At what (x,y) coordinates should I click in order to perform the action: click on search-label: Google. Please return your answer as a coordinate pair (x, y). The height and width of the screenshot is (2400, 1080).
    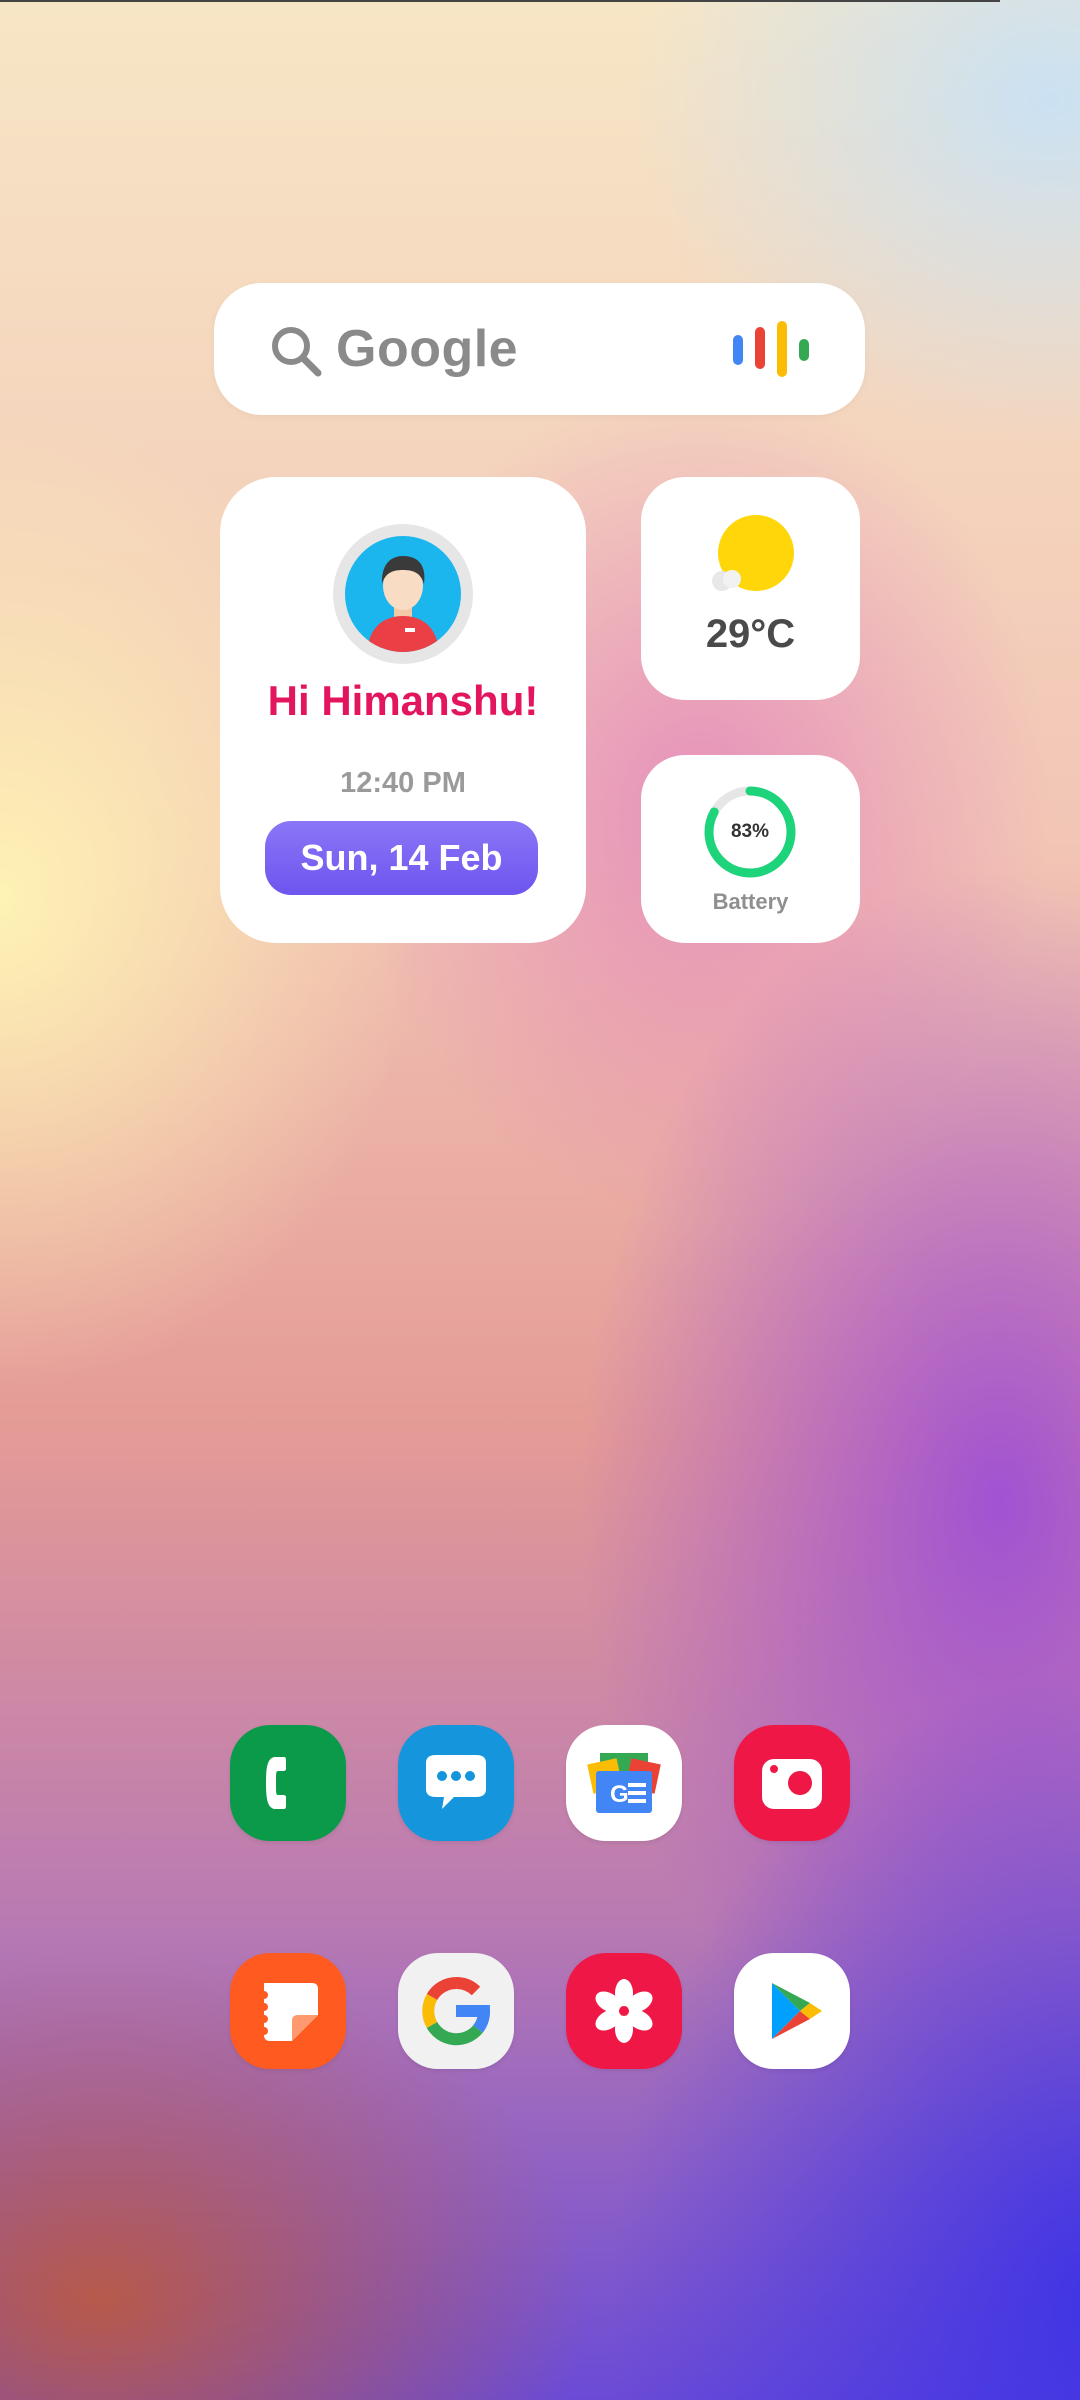
    Looking at the image, I should click on (427, 349).